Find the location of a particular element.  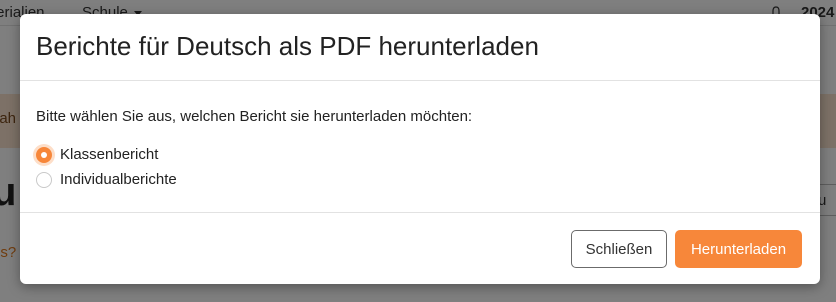

radio-klassenbericht is located at coordinates (44, 154).